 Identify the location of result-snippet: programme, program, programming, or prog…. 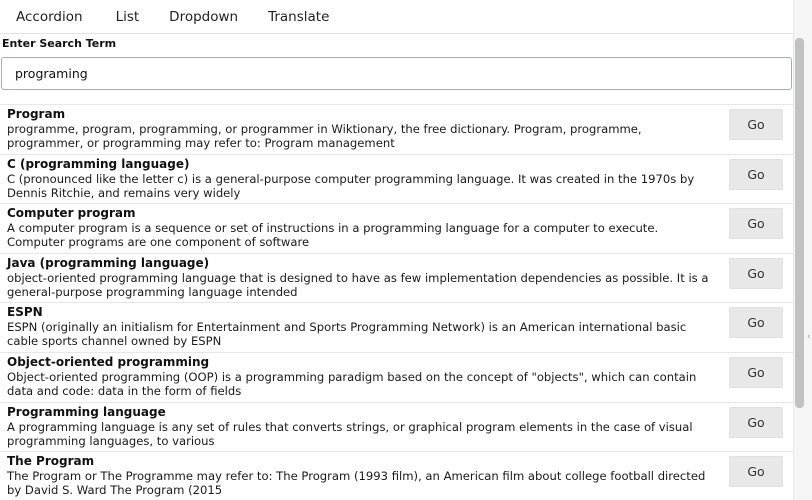
(324, 136).